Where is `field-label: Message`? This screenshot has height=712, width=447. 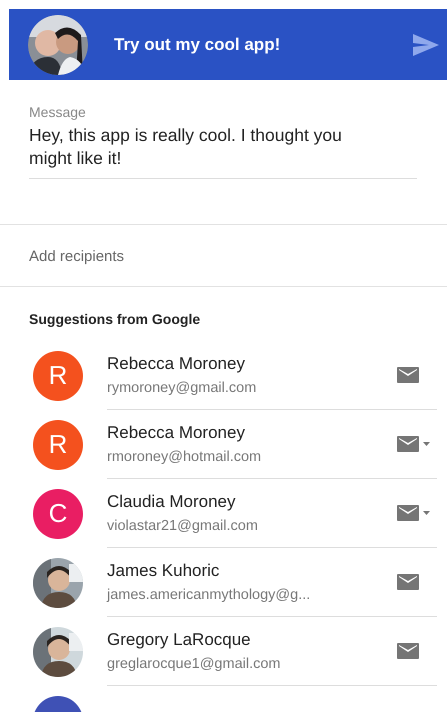 field-label: Message is located at coordinates (58, 112).